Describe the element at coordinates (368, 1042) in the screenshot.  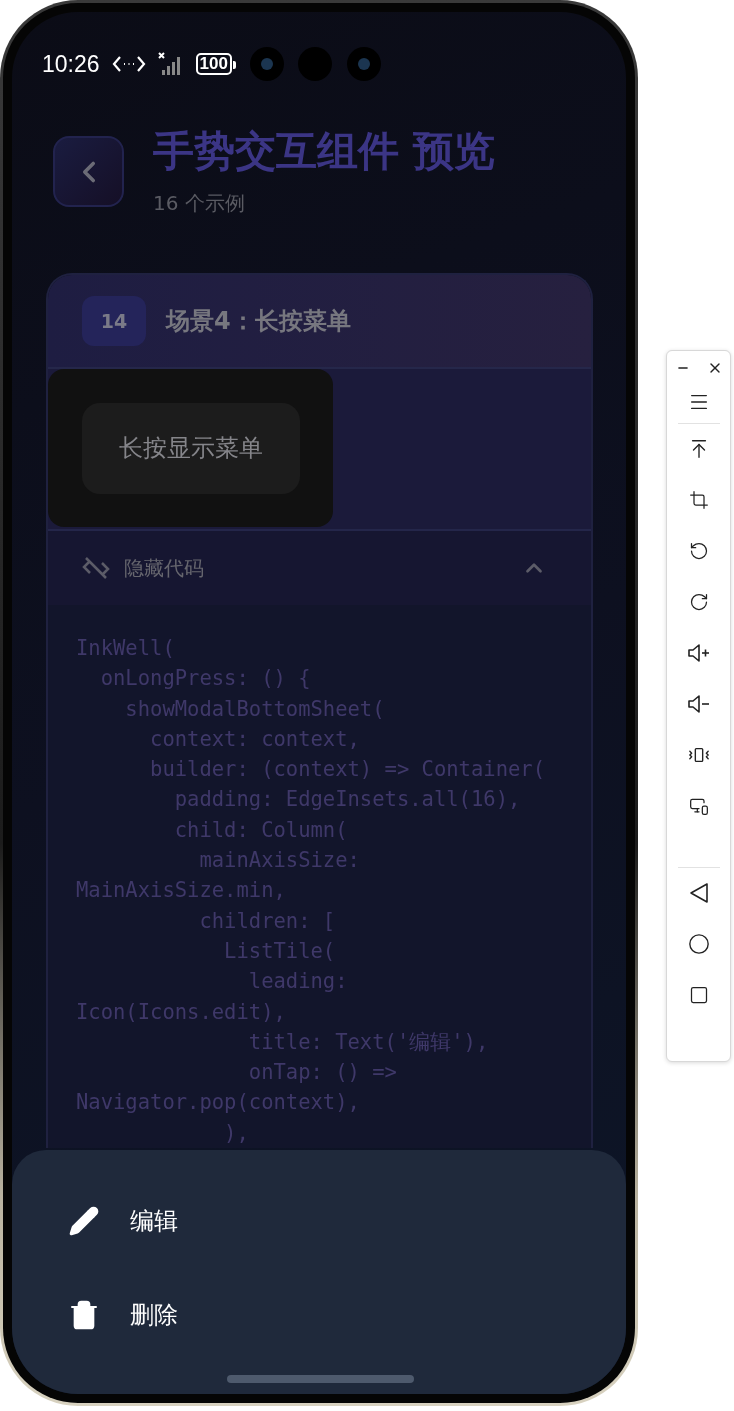
I see `code-line: title: Text('编辑'),` at that location.